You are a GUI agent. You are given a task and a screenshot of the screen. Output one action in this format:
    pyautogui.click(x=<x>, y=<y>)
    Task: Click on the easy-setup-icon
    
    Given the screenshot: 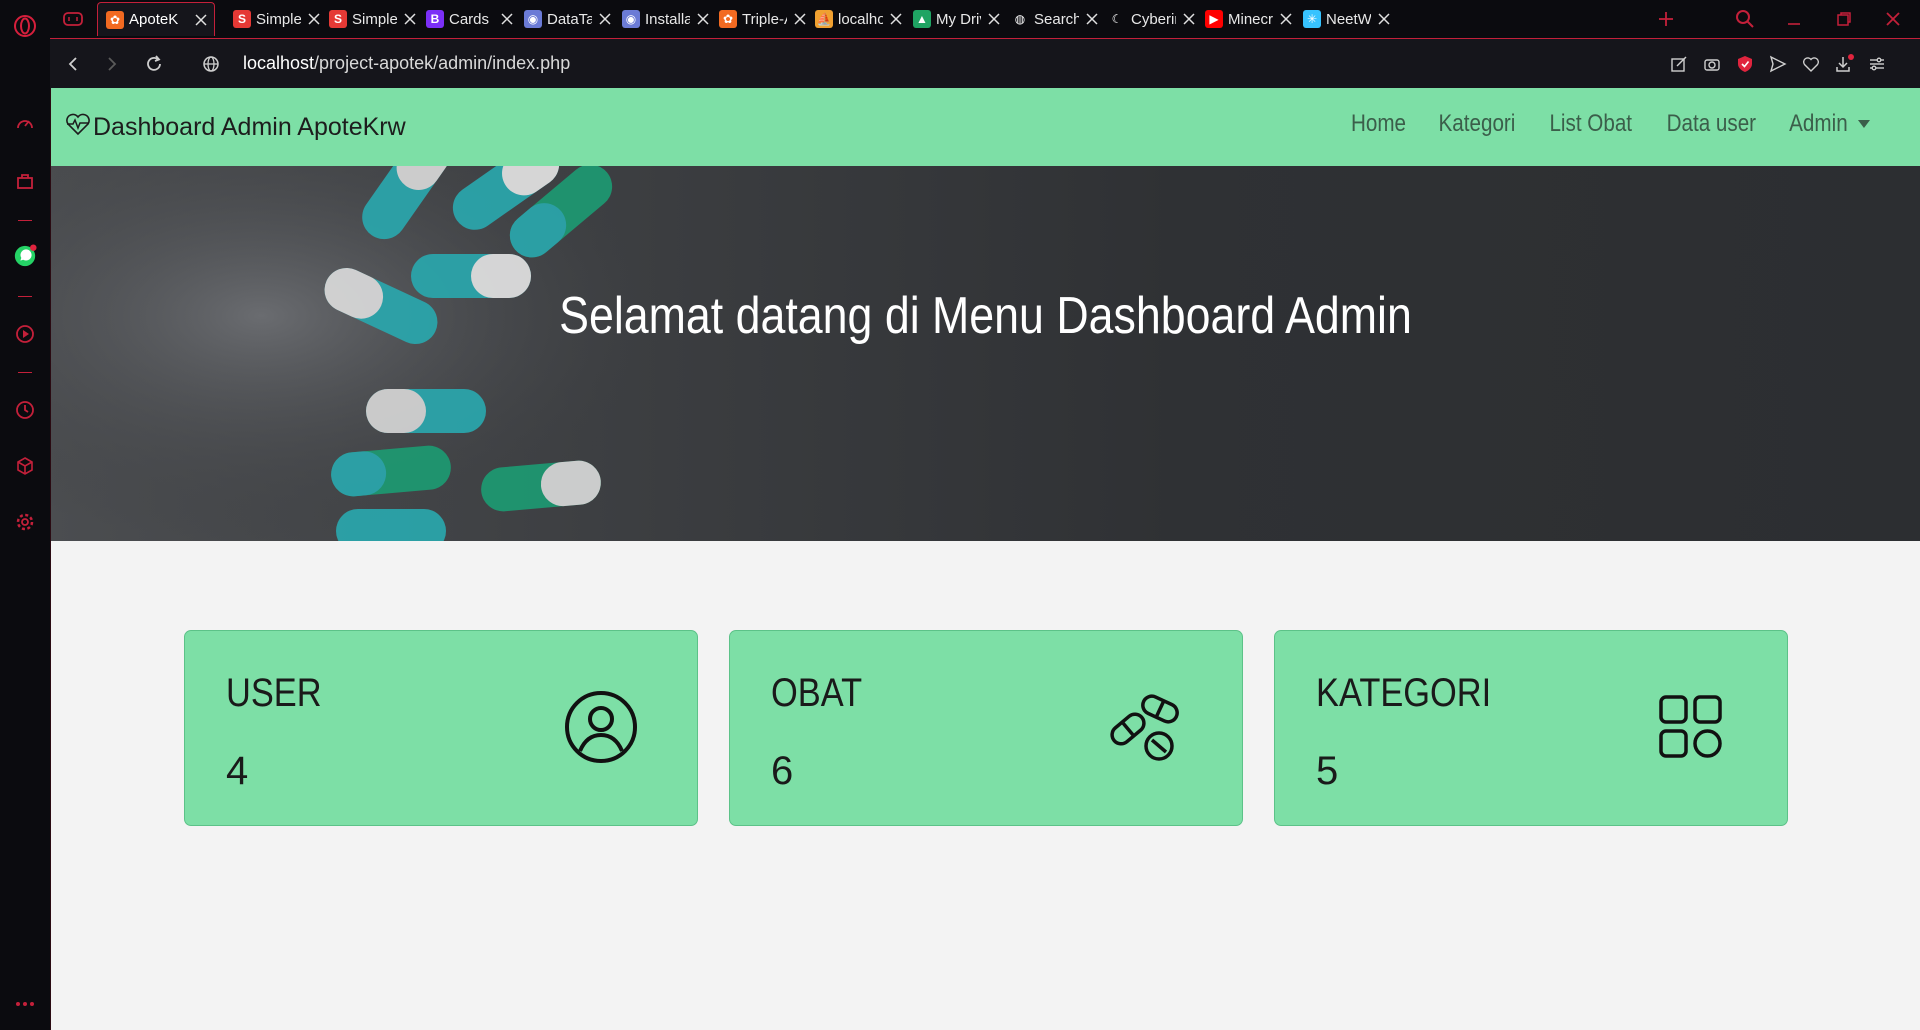 What is the action you would take?
    pyautogui.click(x=1877, y=64)
    